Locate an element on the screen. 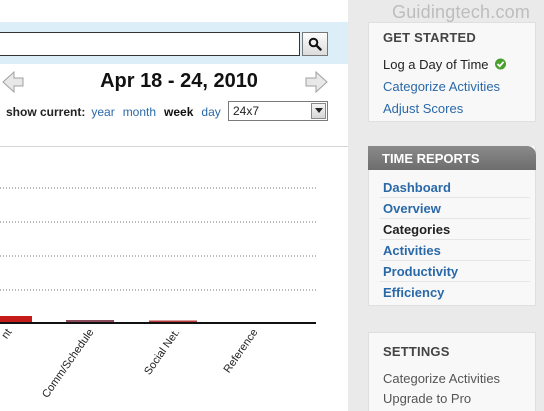 This screenshot has width=544, height=411. bar-nt is located at coordinates (16, 319).